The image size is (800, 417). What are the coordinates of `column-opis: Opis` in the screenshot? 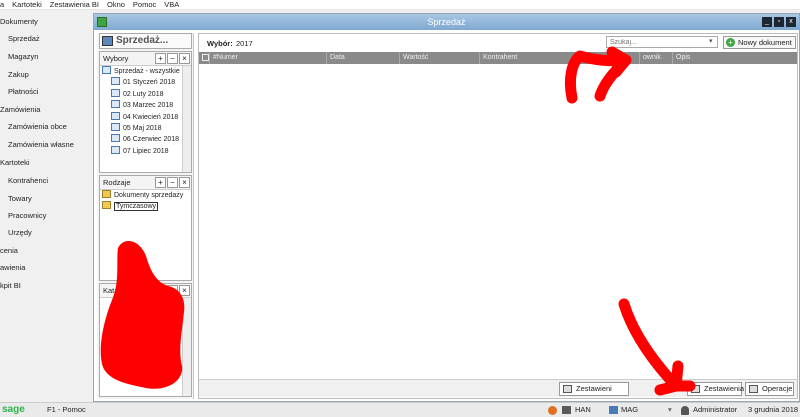 It's located at (681, 58).